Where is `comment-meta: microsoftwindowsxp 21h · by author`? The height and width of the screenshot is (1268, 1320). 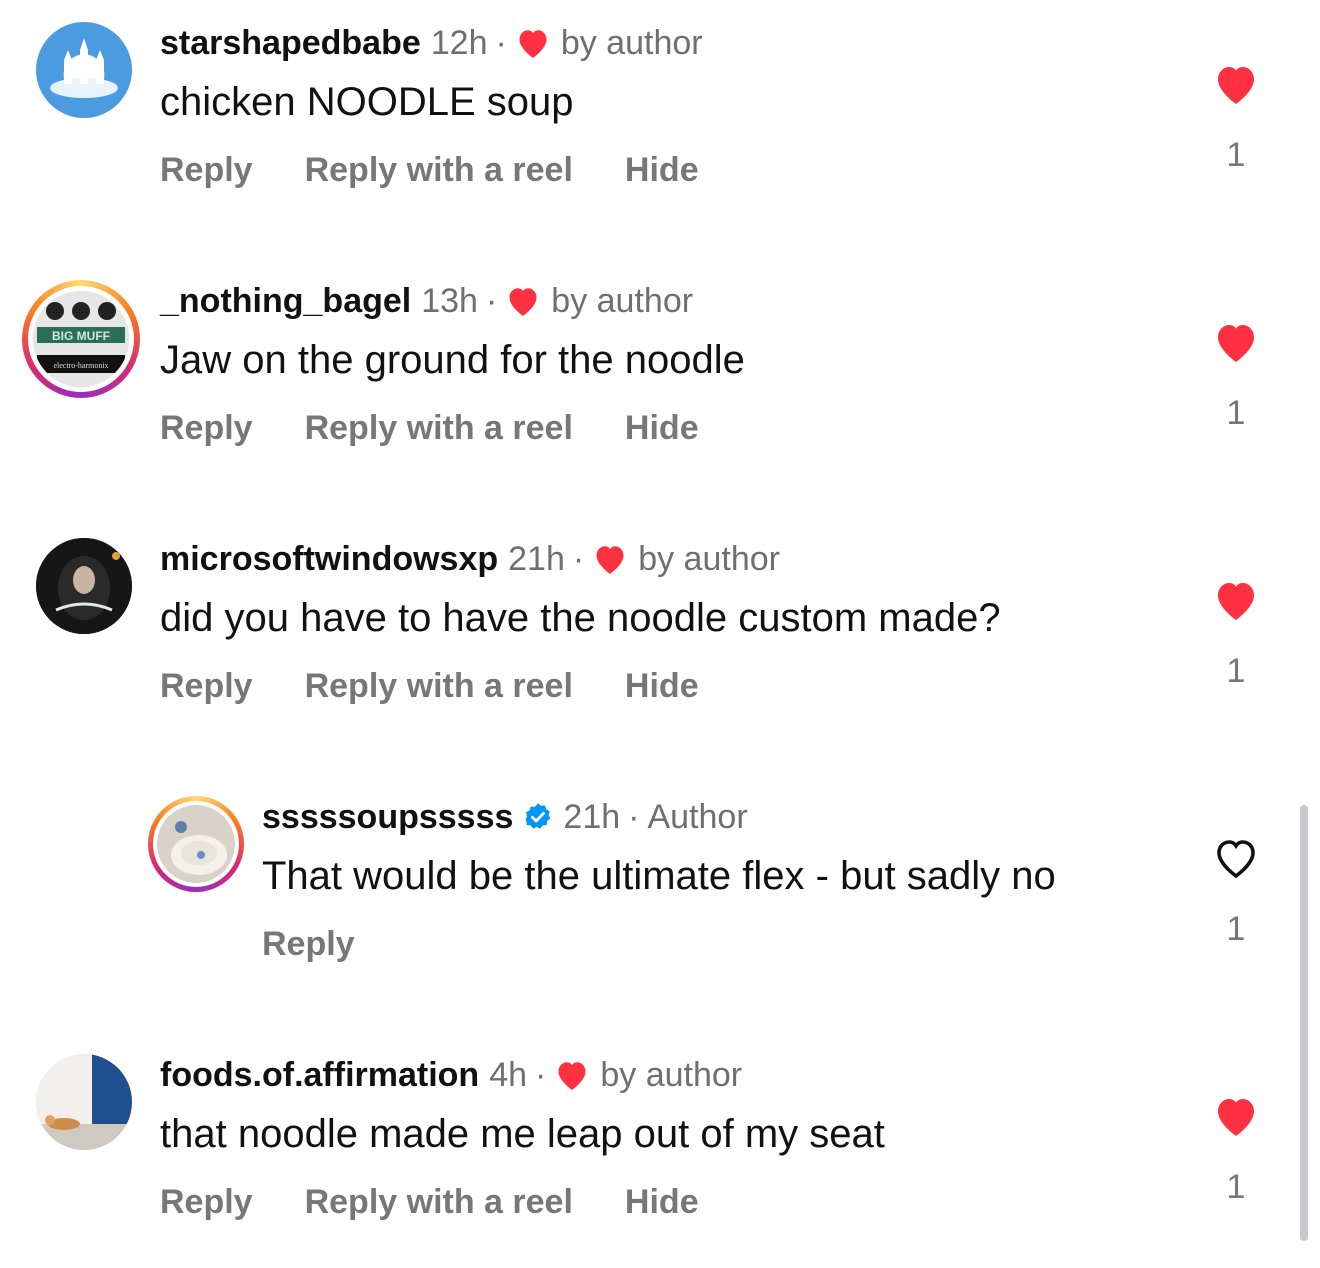
comment-meta: microsoftwindowsxp 21h · by author is located at coordinates (470, 559).